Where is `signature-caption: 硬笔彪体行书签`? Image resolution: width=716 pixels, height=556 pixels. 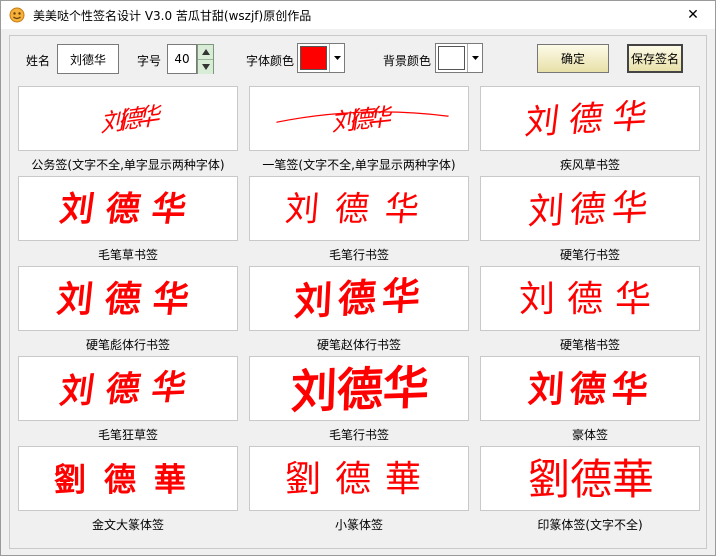 signature-caption: 硬笔彪体行书签 is located at coordinates (127, 345).